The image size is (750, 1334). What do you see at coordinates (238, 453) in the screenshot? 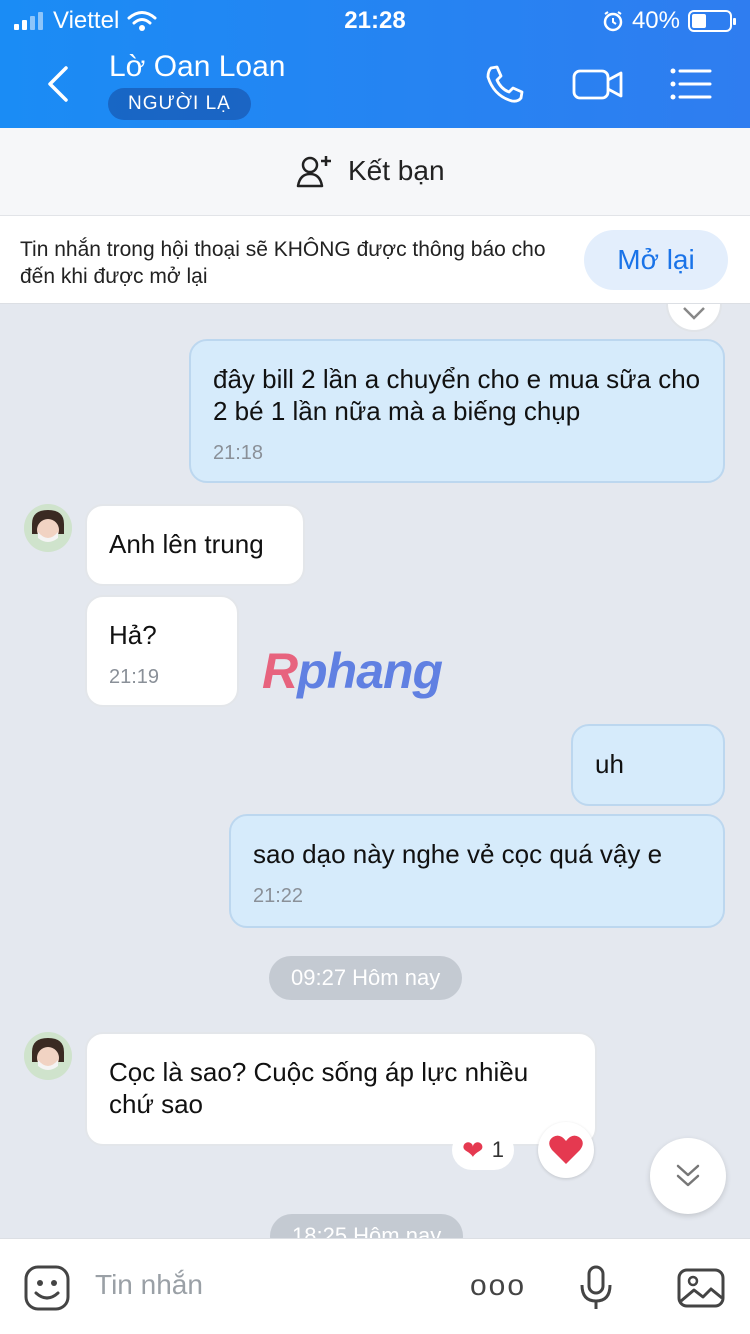
I see `message-time: 21:18` at bounding box center [238, 453].